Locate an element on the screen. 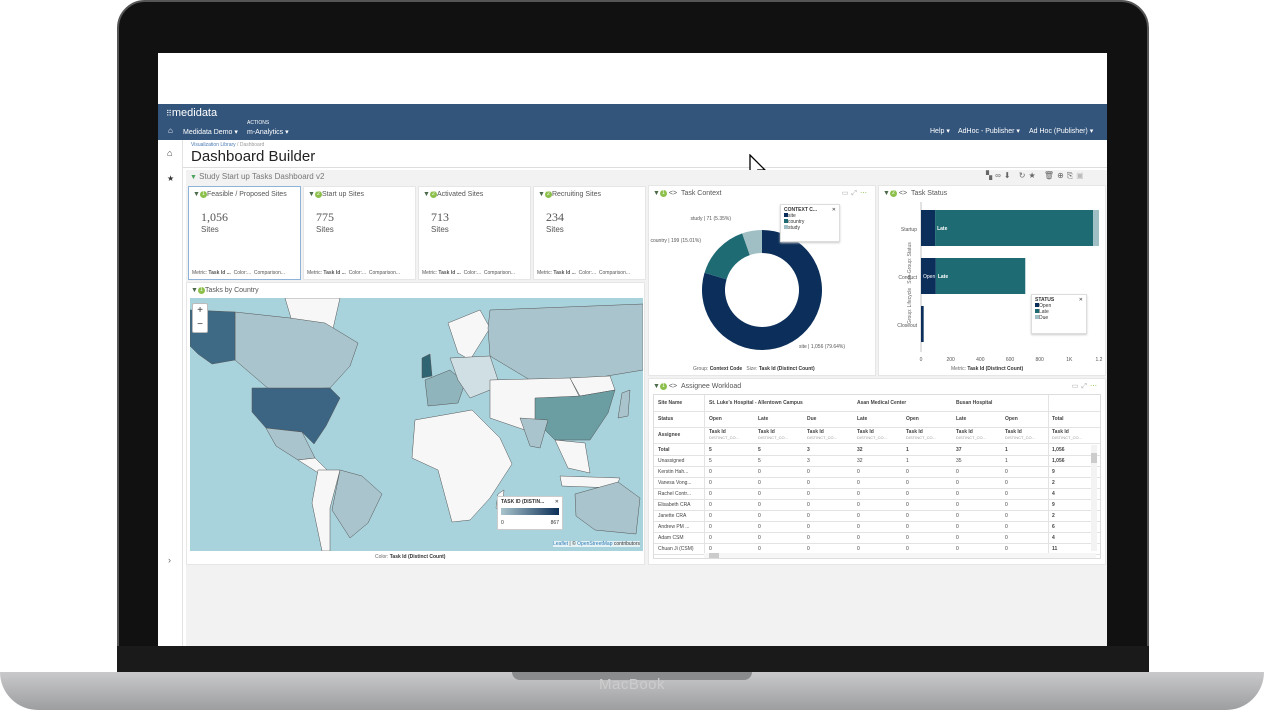 This screenshot has height=710, width=1264. nav-m-analytics: m-Analytics ▾ is located at coordinates (268, 132).